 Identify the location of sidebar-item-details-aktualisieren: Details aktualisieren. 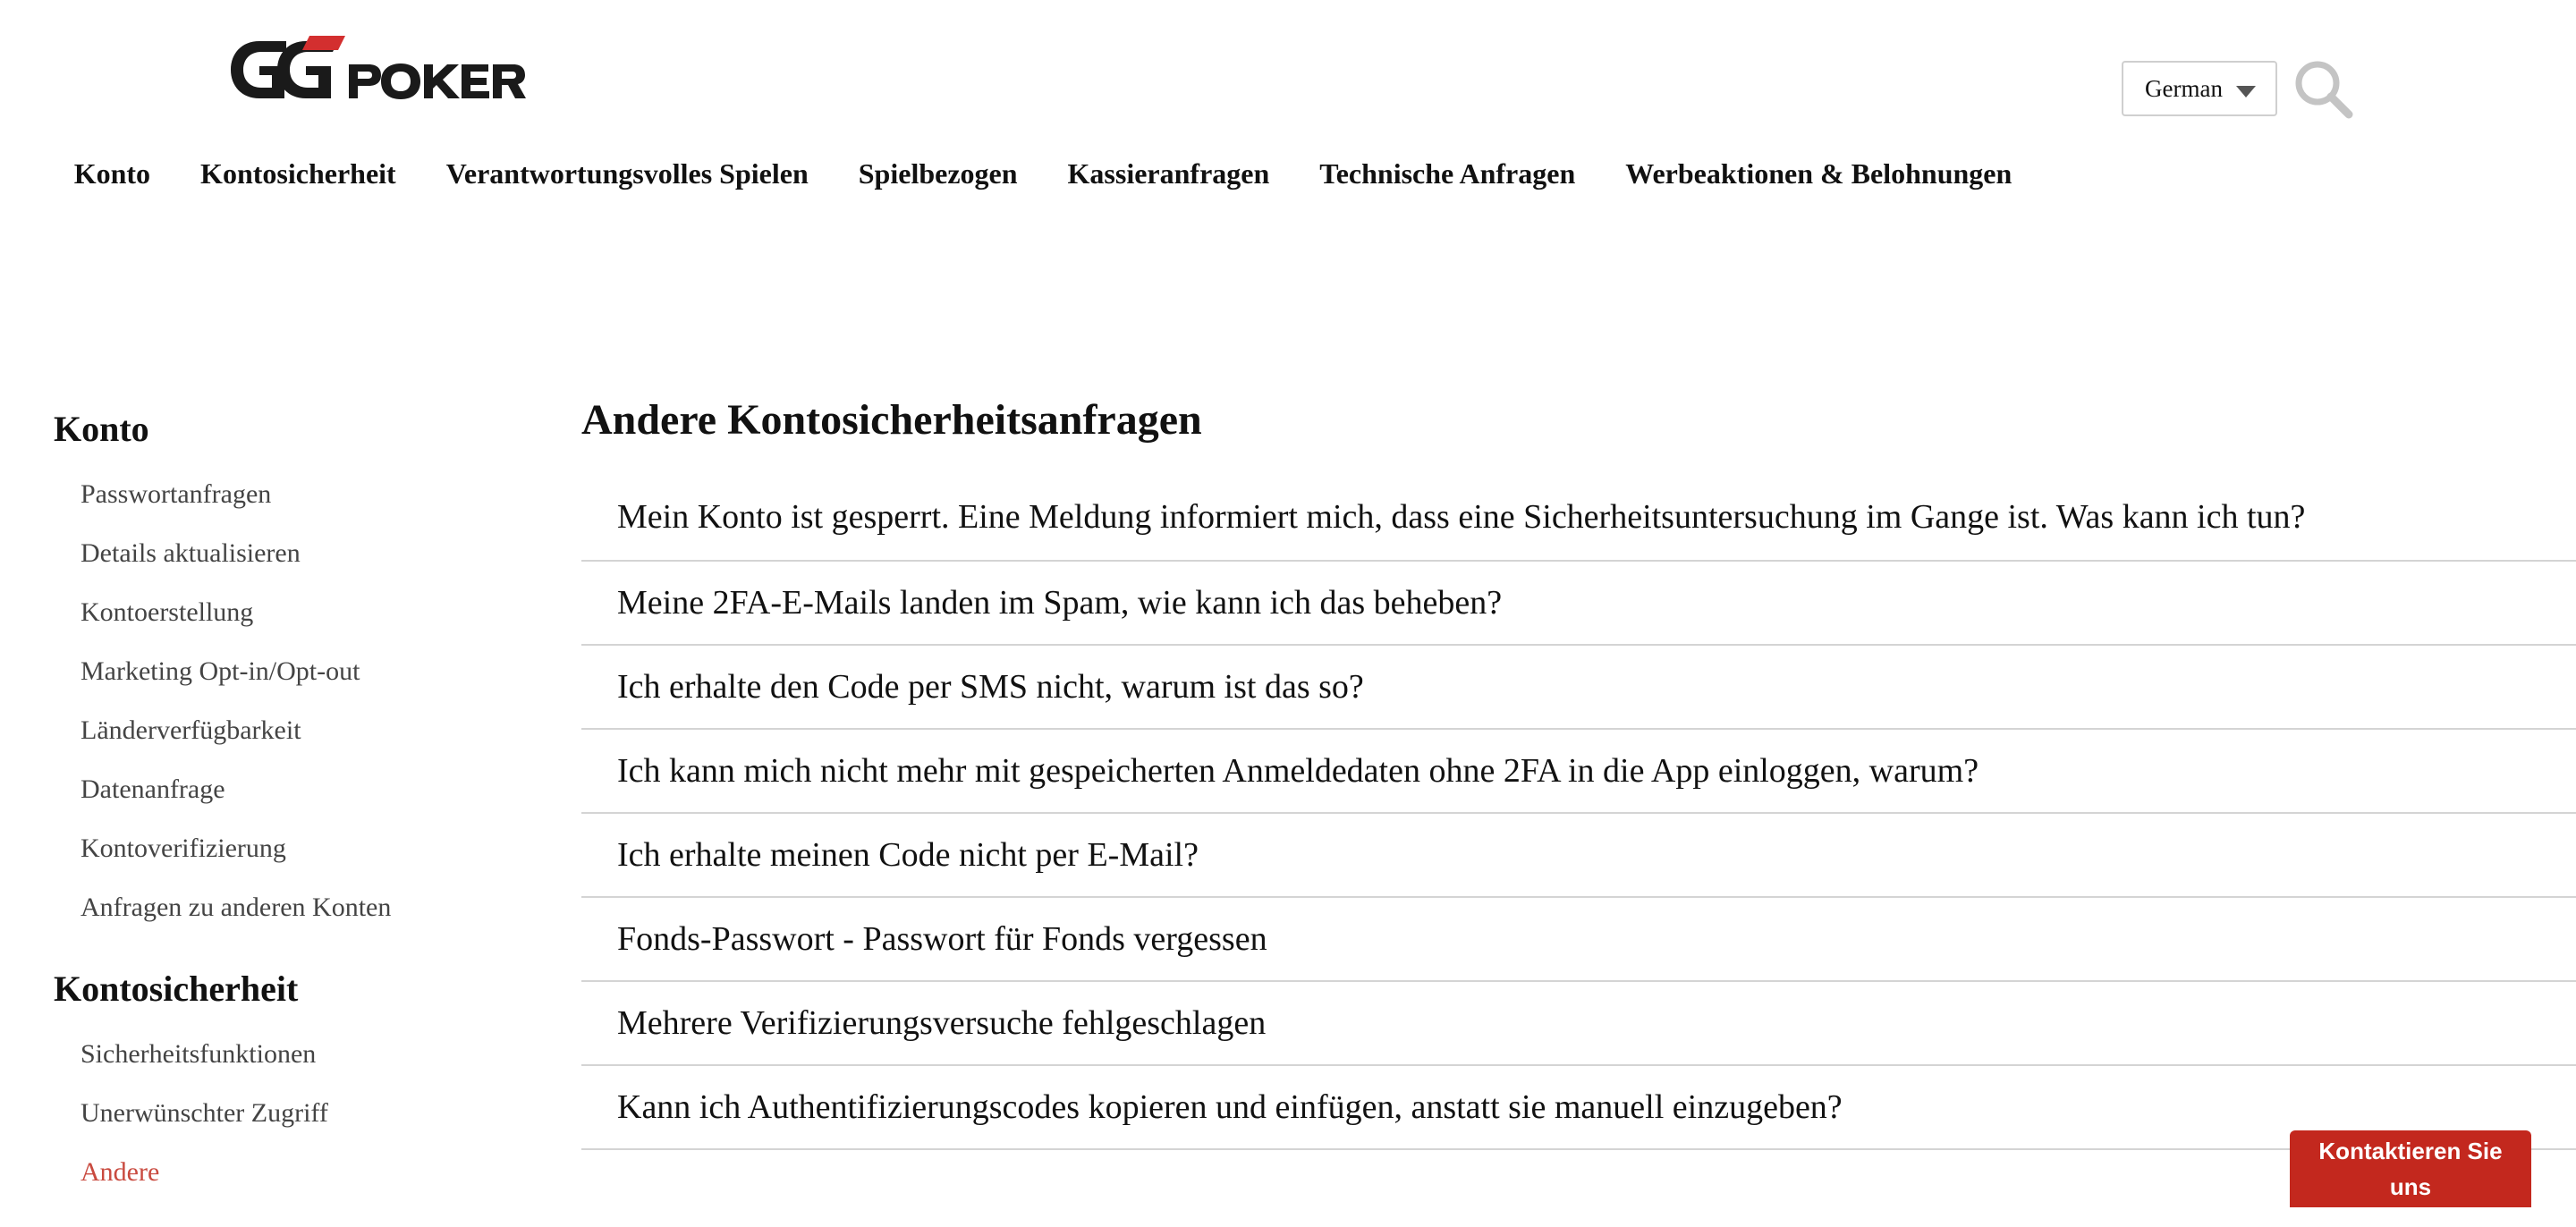
(304, 553).